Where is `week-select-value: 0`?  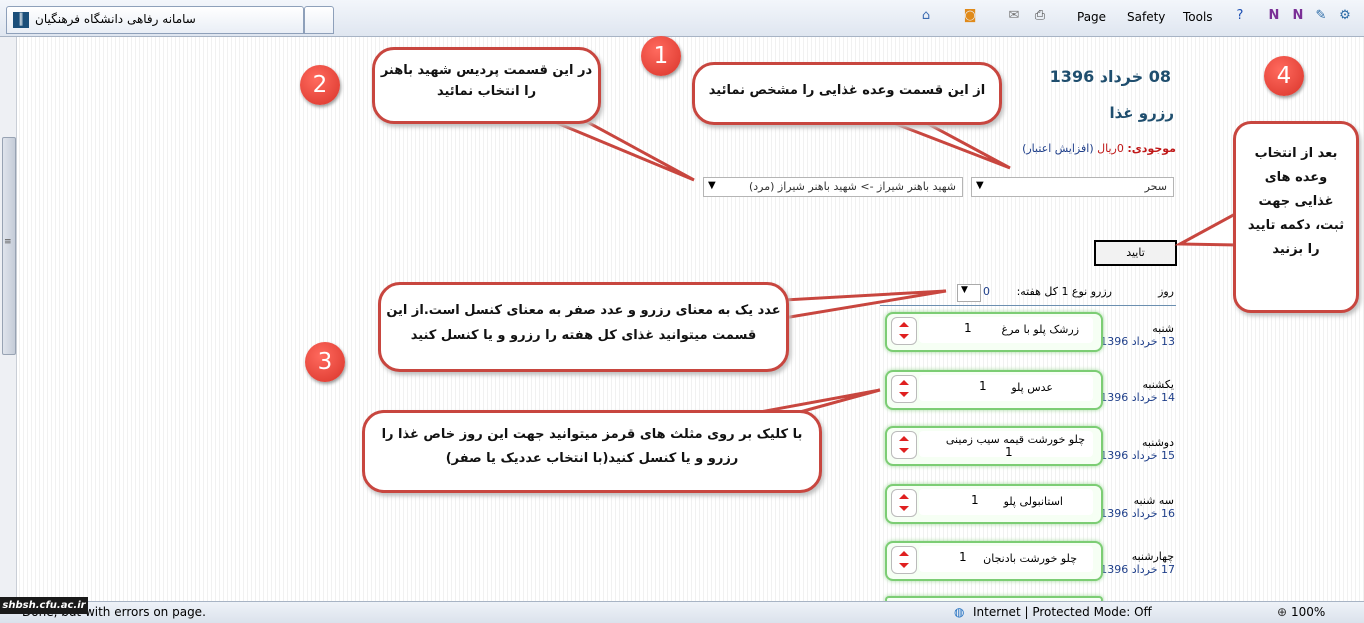
week-select-value: 0 is located at coordinates (986, 291).